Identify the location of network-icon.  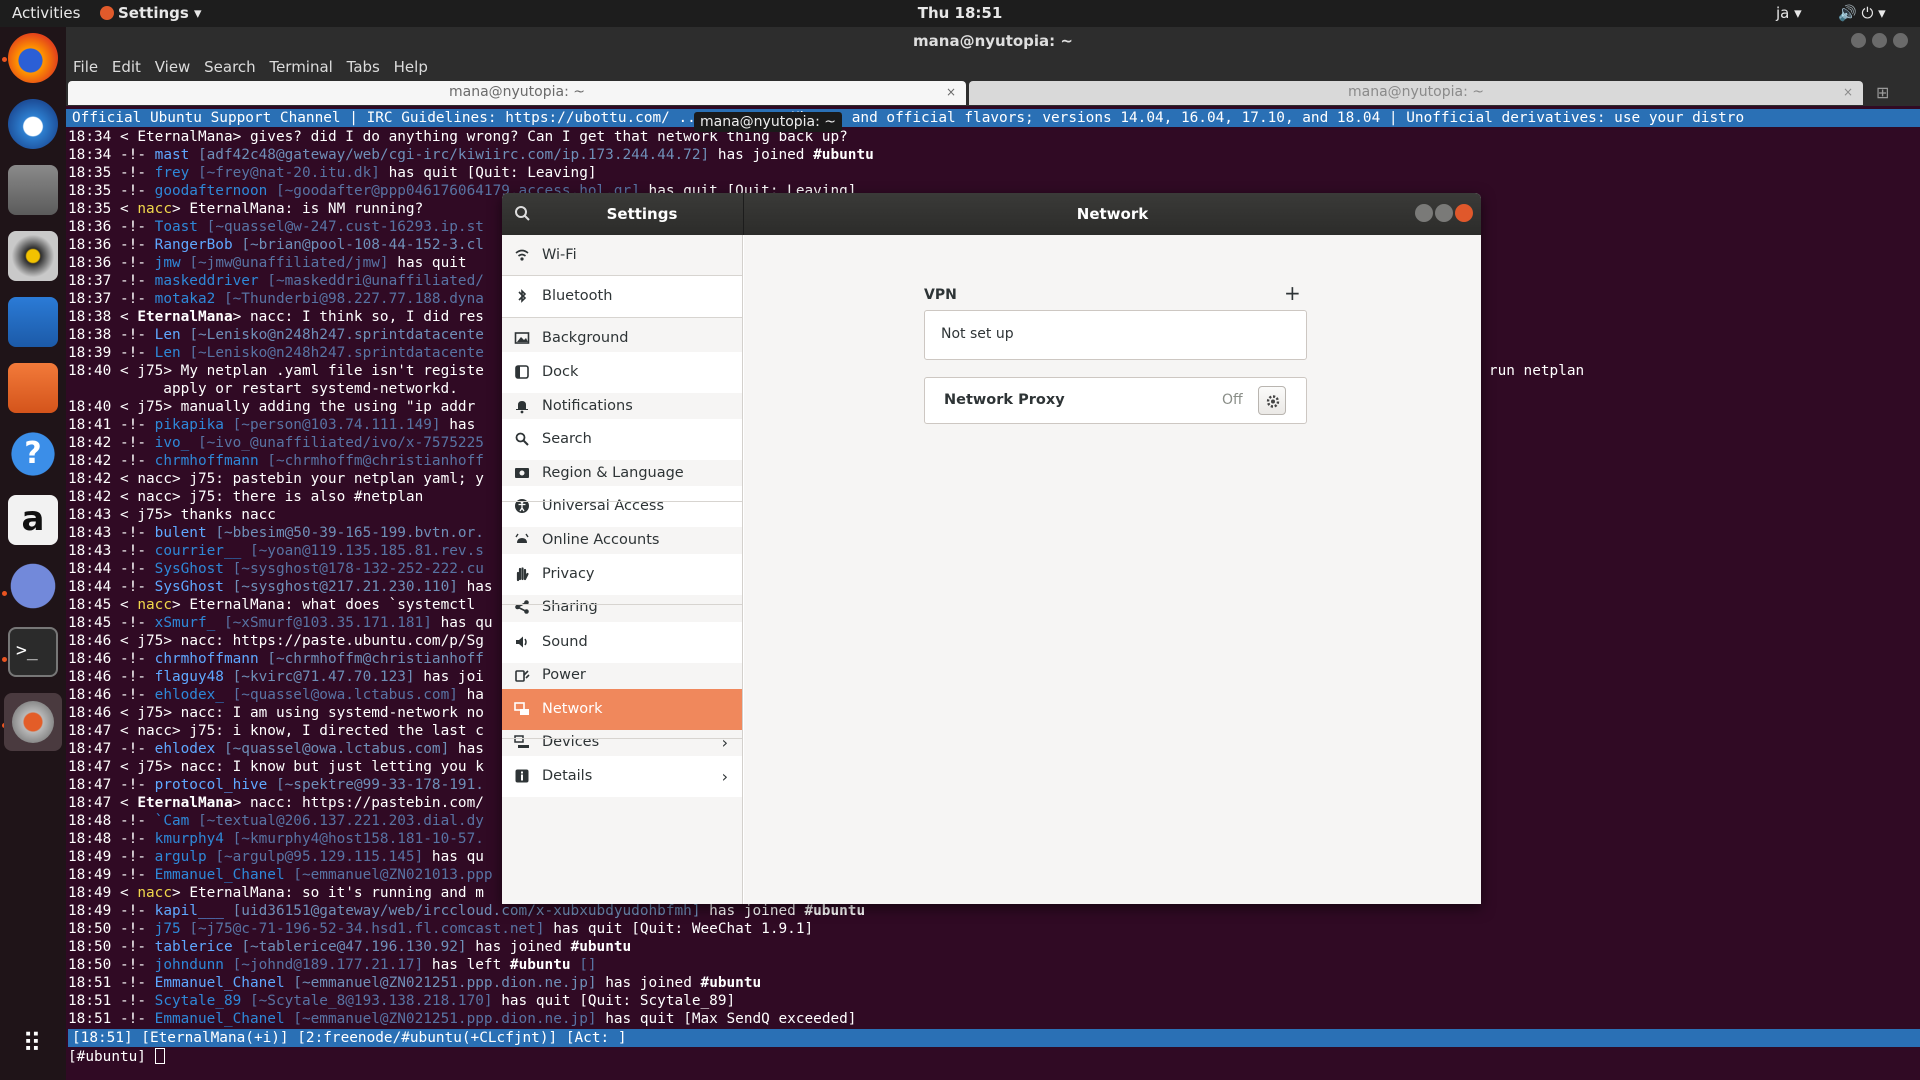
(521, 708).